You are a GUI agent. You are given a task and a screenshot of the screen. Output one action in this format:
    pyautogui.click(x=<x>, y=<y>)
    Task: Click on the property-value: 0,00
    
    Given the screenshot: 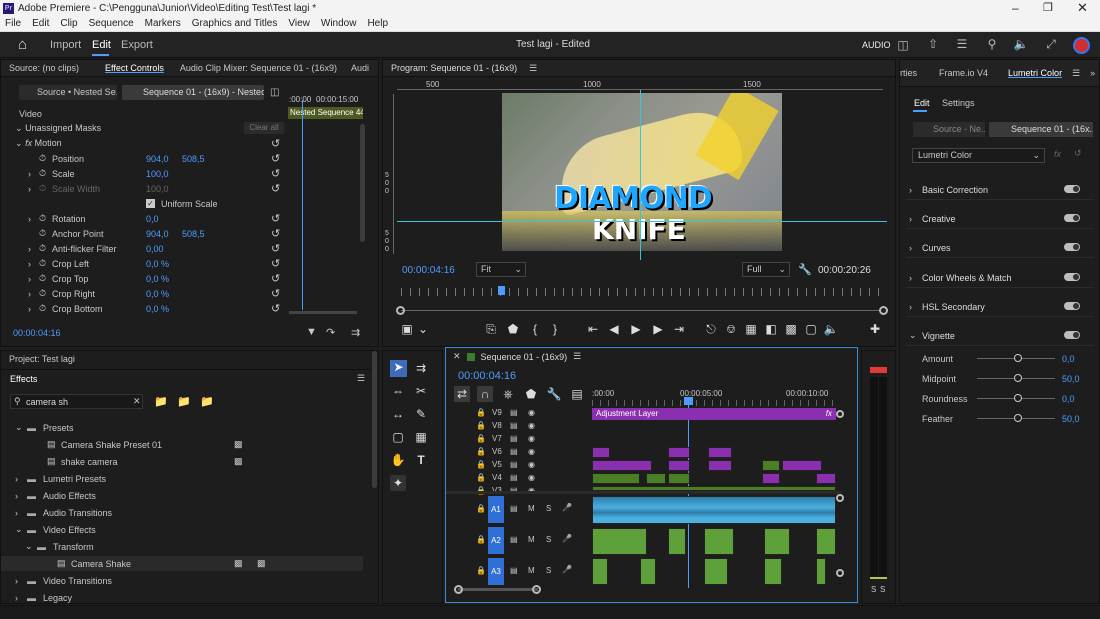 What is the action you would take?
    pyautogui.click(x=155, y=249)
    